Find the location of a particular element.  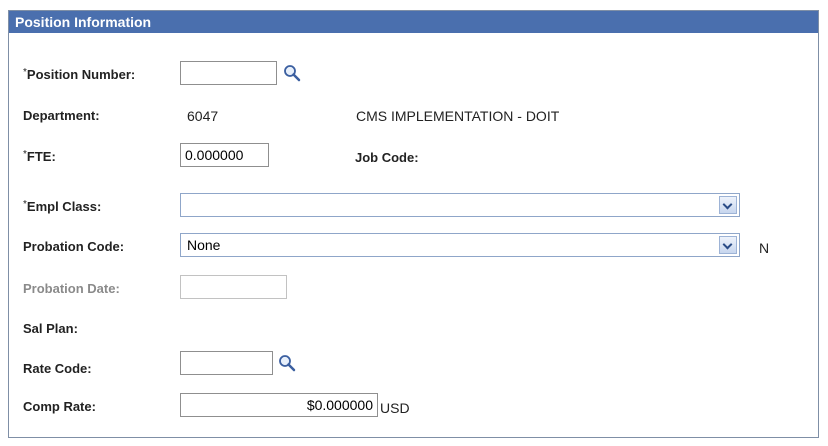

rate-code-input is located at coordinates (226, 363).